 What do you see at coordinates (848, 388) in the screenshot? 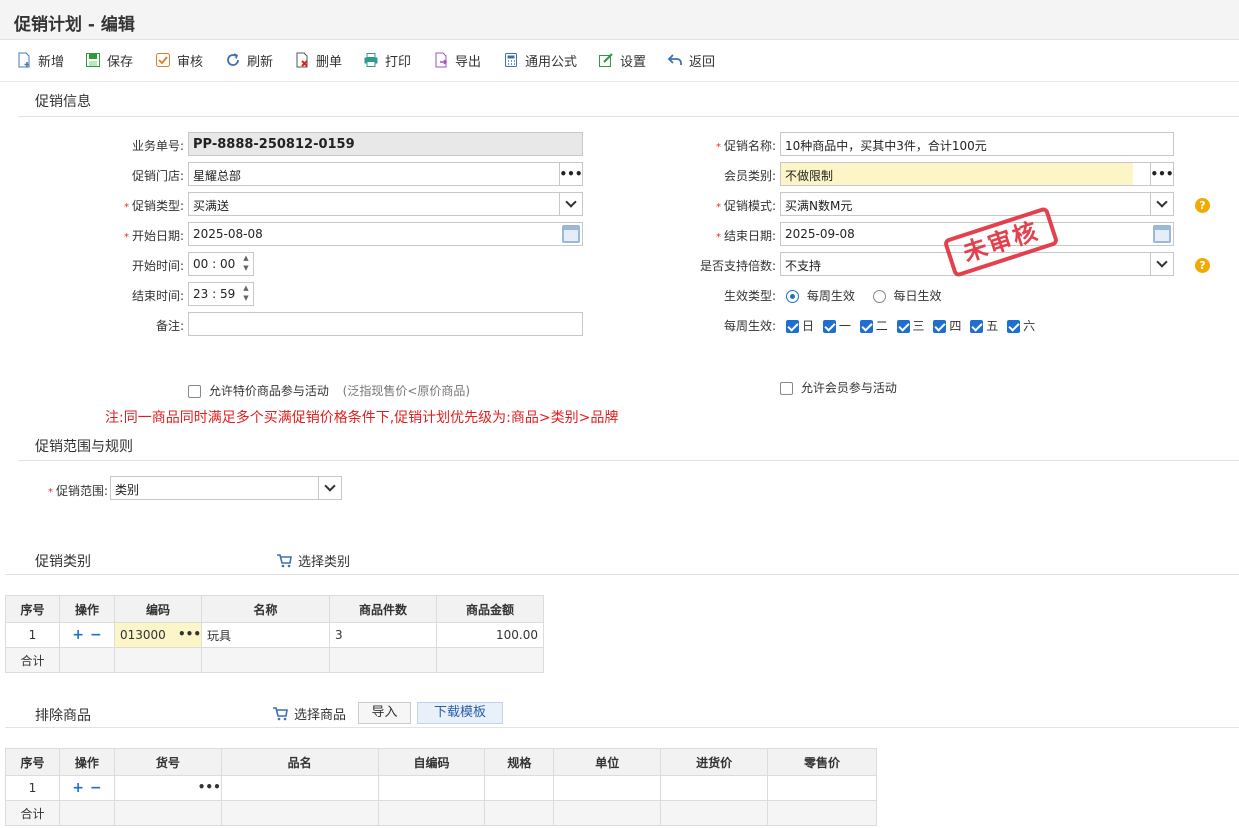
I see `allow-member-label: 允许会员参与活动` at bounding box center [848, 388].